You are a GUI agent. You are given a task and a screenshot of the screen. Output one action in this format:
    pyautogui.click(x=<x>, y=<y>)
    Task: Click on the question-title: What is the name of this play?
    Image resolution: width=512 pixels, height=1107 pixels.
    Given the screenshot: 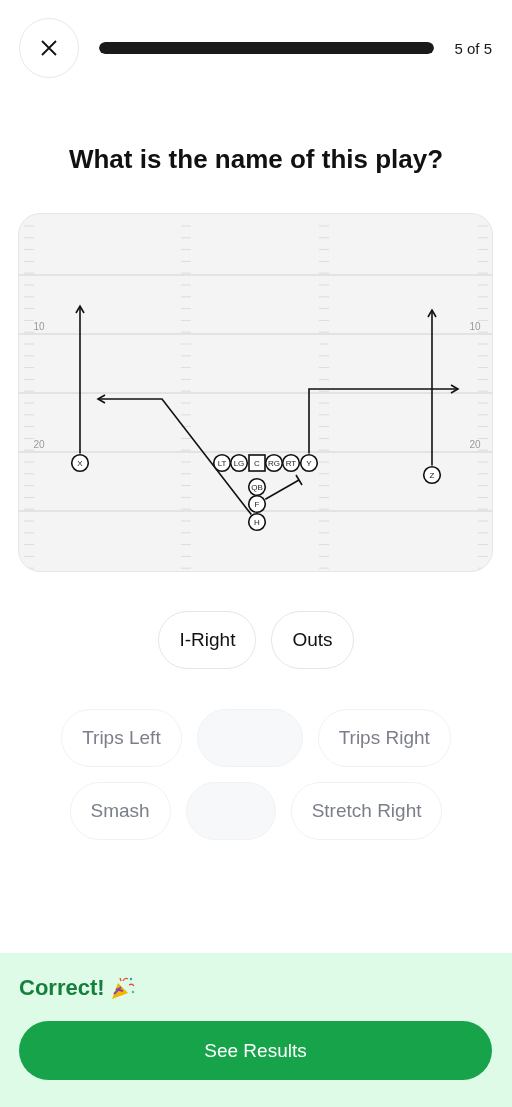 What is the action you would take?
    pyautogui.click(x=256, y=159)
    